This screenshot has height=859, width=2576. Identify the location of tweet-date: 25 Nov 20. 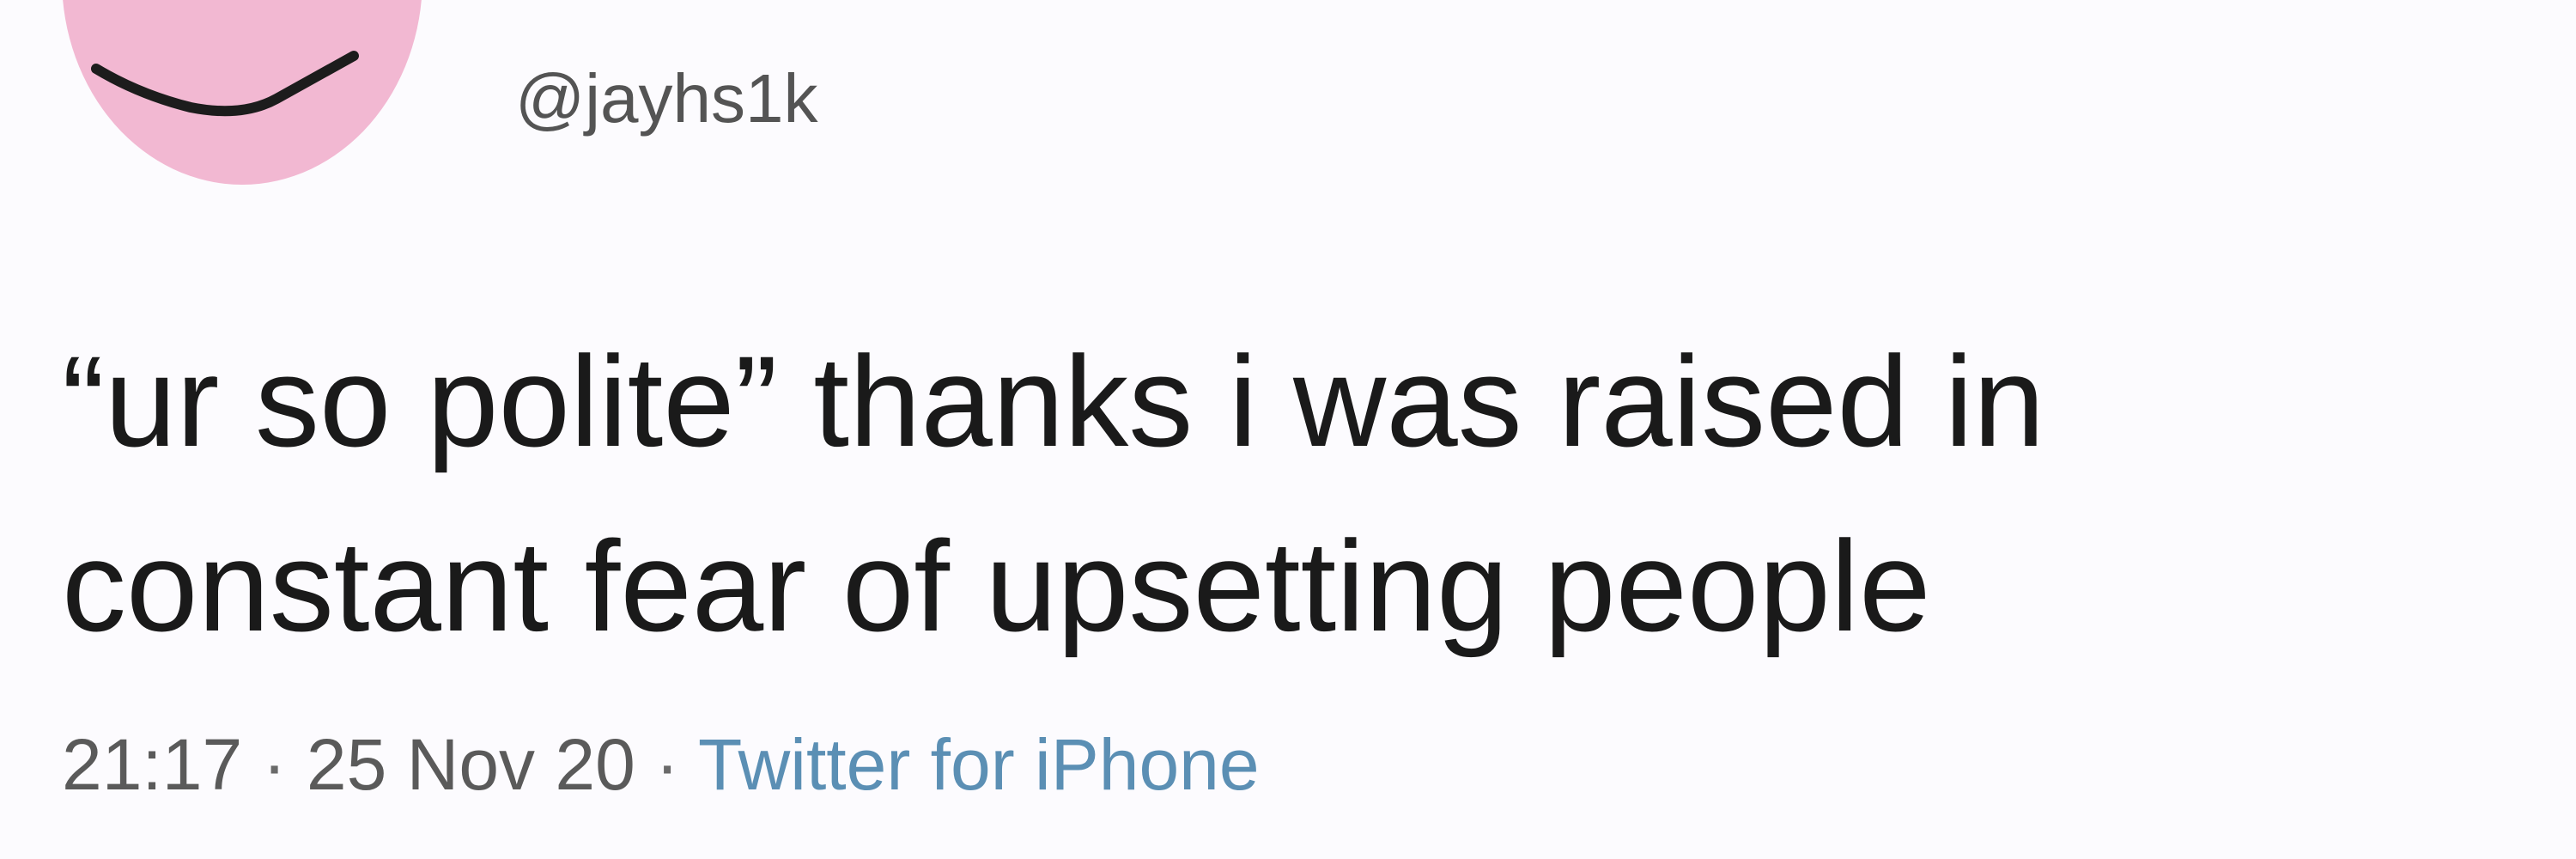
(471, 765).